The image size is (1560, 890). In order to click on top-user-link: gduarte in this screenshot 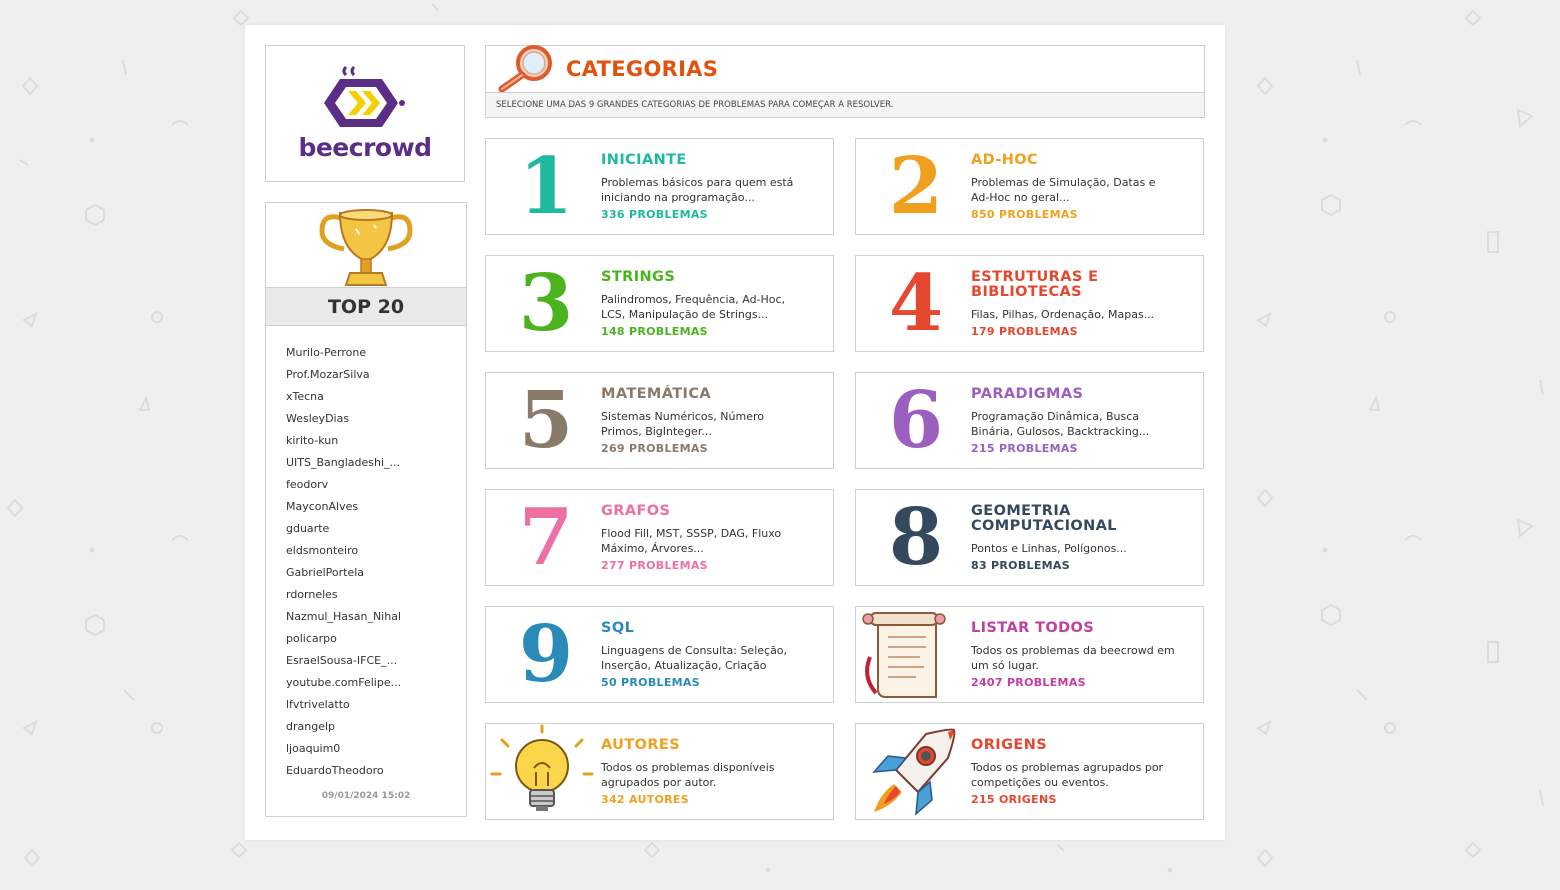, I will do `click(346, 532)`.